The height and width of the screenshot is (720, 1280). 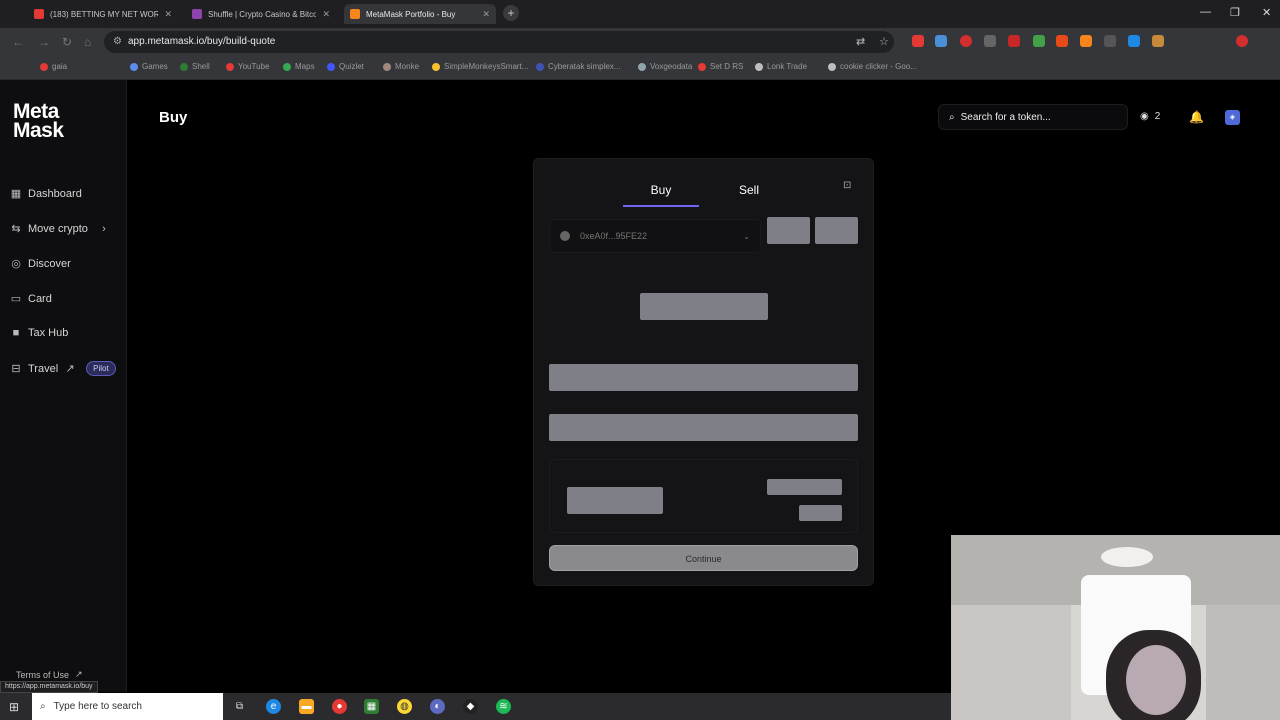 I want to click on new-tab-button: +, so click(x=511, y=13).